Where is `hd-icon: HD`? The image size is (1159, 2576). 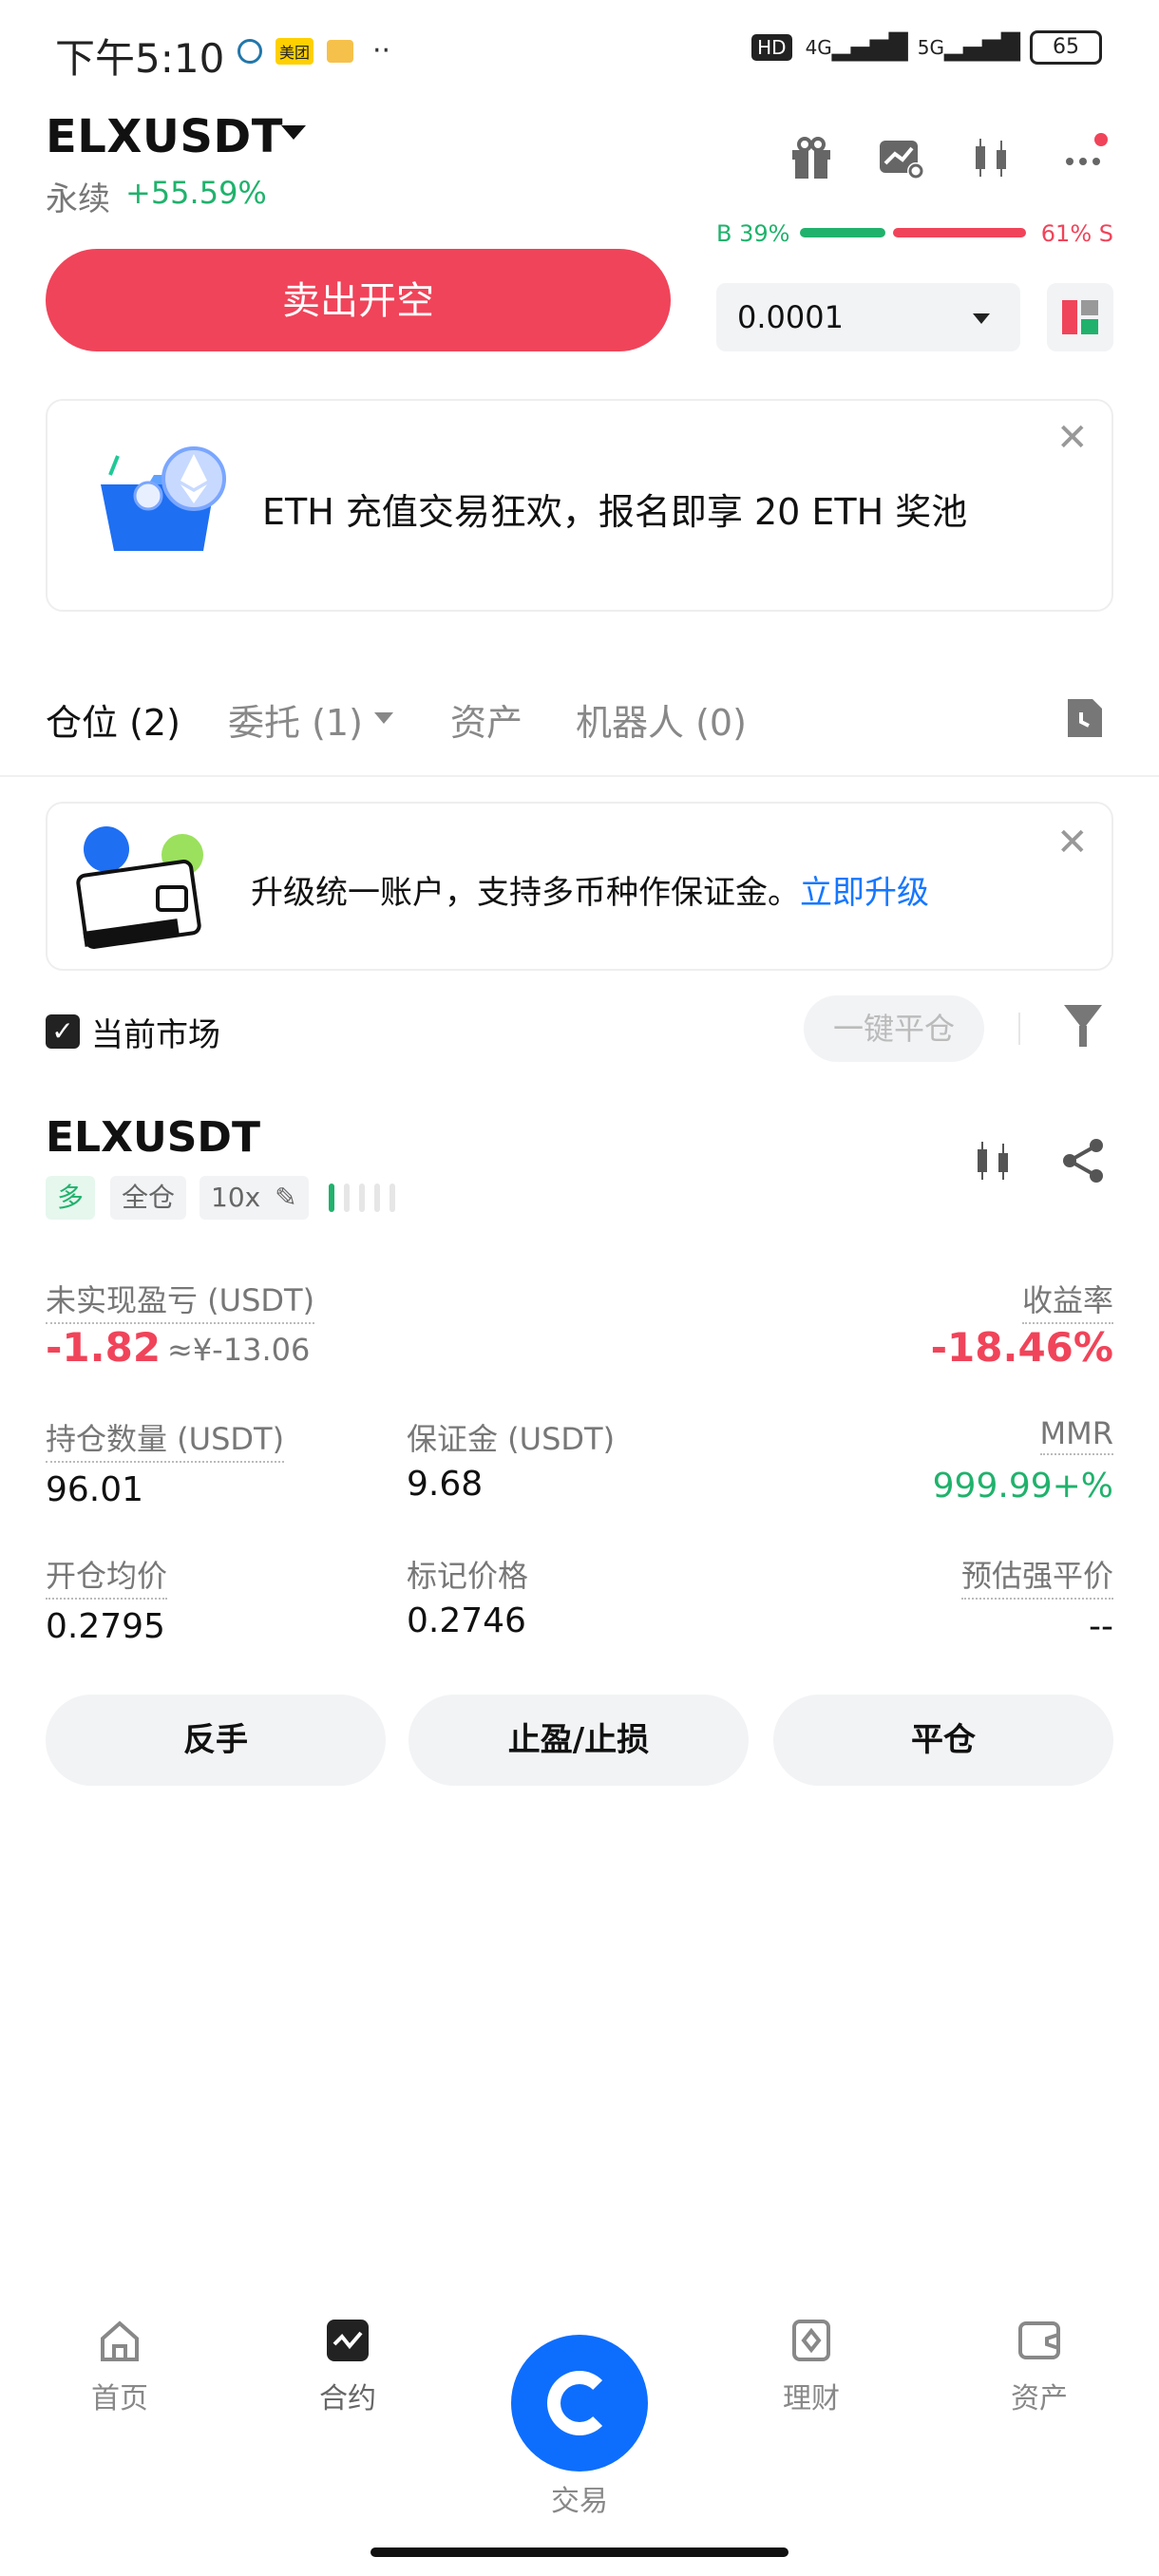
hd-icon: HD is located at coordinates (771, 47).